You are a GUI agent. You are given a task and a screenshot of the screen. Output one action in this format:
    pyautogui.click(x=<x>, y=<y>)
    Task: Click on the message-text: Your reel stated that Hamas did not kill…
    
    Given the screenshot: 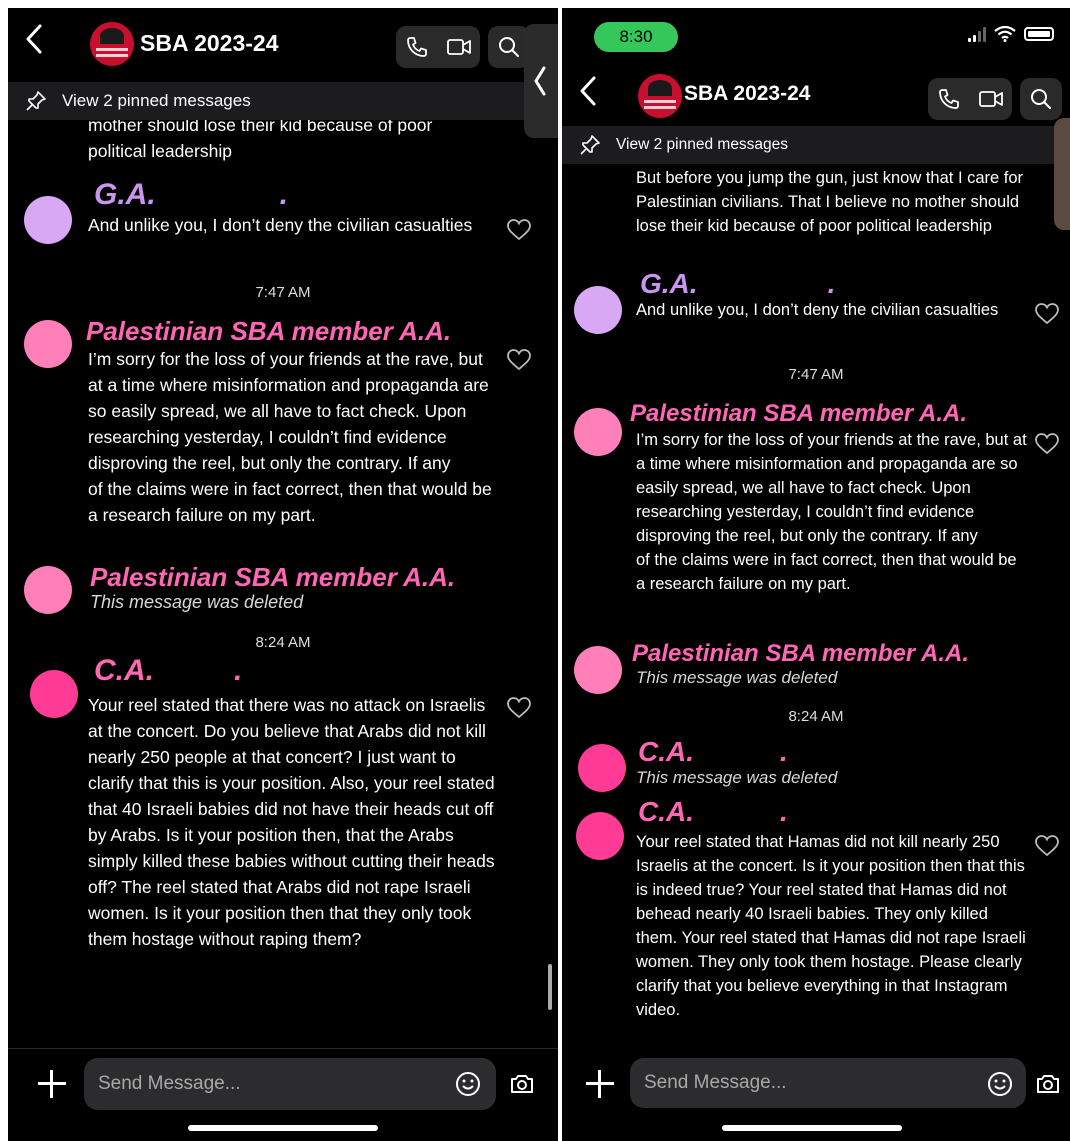 What is the action you would take?
    pyautogui.click(x=831, y=926)
    